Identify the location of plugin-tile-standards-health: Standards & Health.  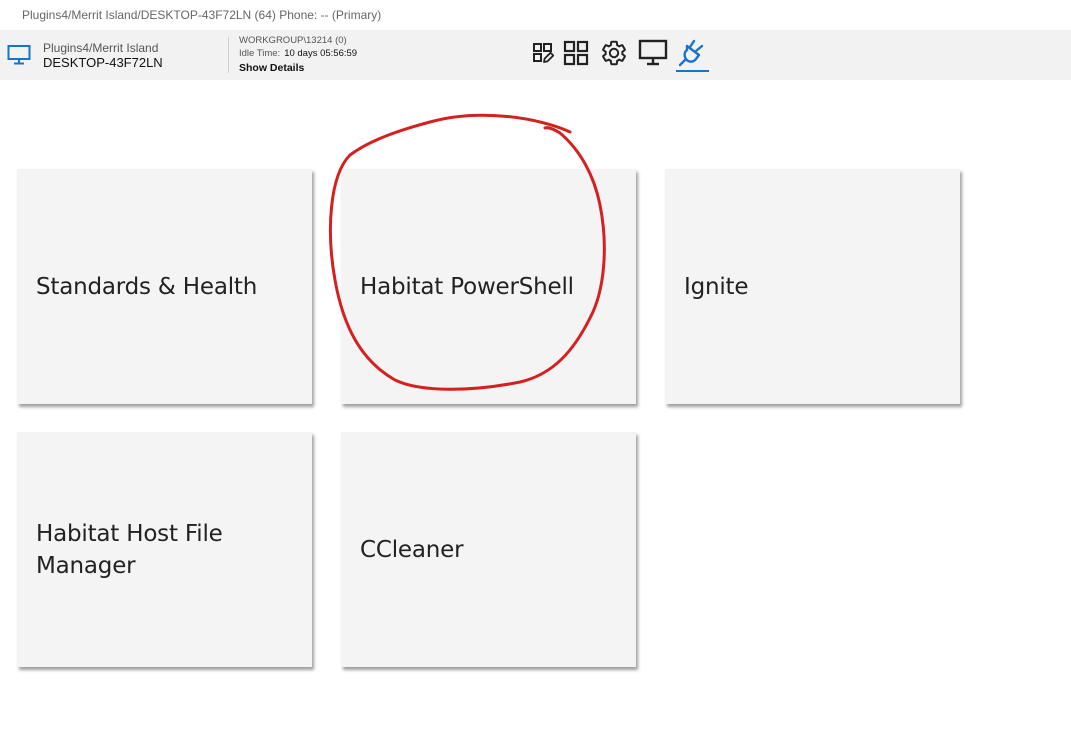
(164, 286).